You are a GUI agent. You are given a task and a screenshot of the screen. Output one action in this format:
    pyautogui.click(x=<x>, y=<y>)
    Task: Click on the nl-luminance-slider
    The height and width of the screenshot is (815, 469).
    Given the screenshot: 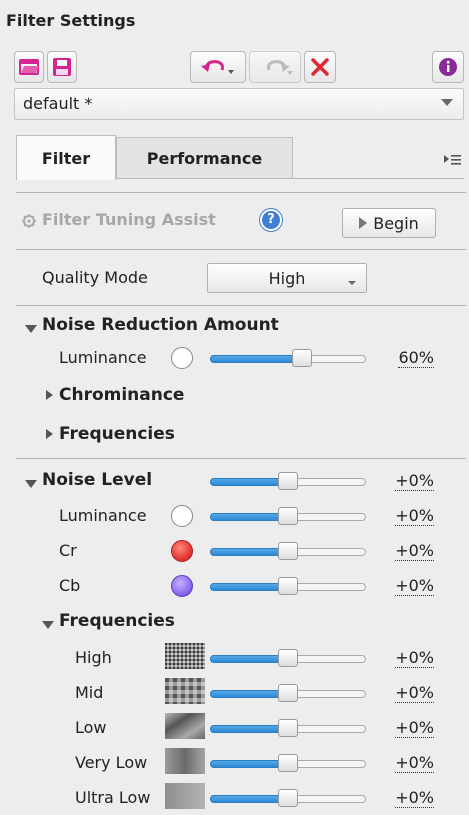 What is the action you would take?
    pyautogui.click(x=288, y=517)
    